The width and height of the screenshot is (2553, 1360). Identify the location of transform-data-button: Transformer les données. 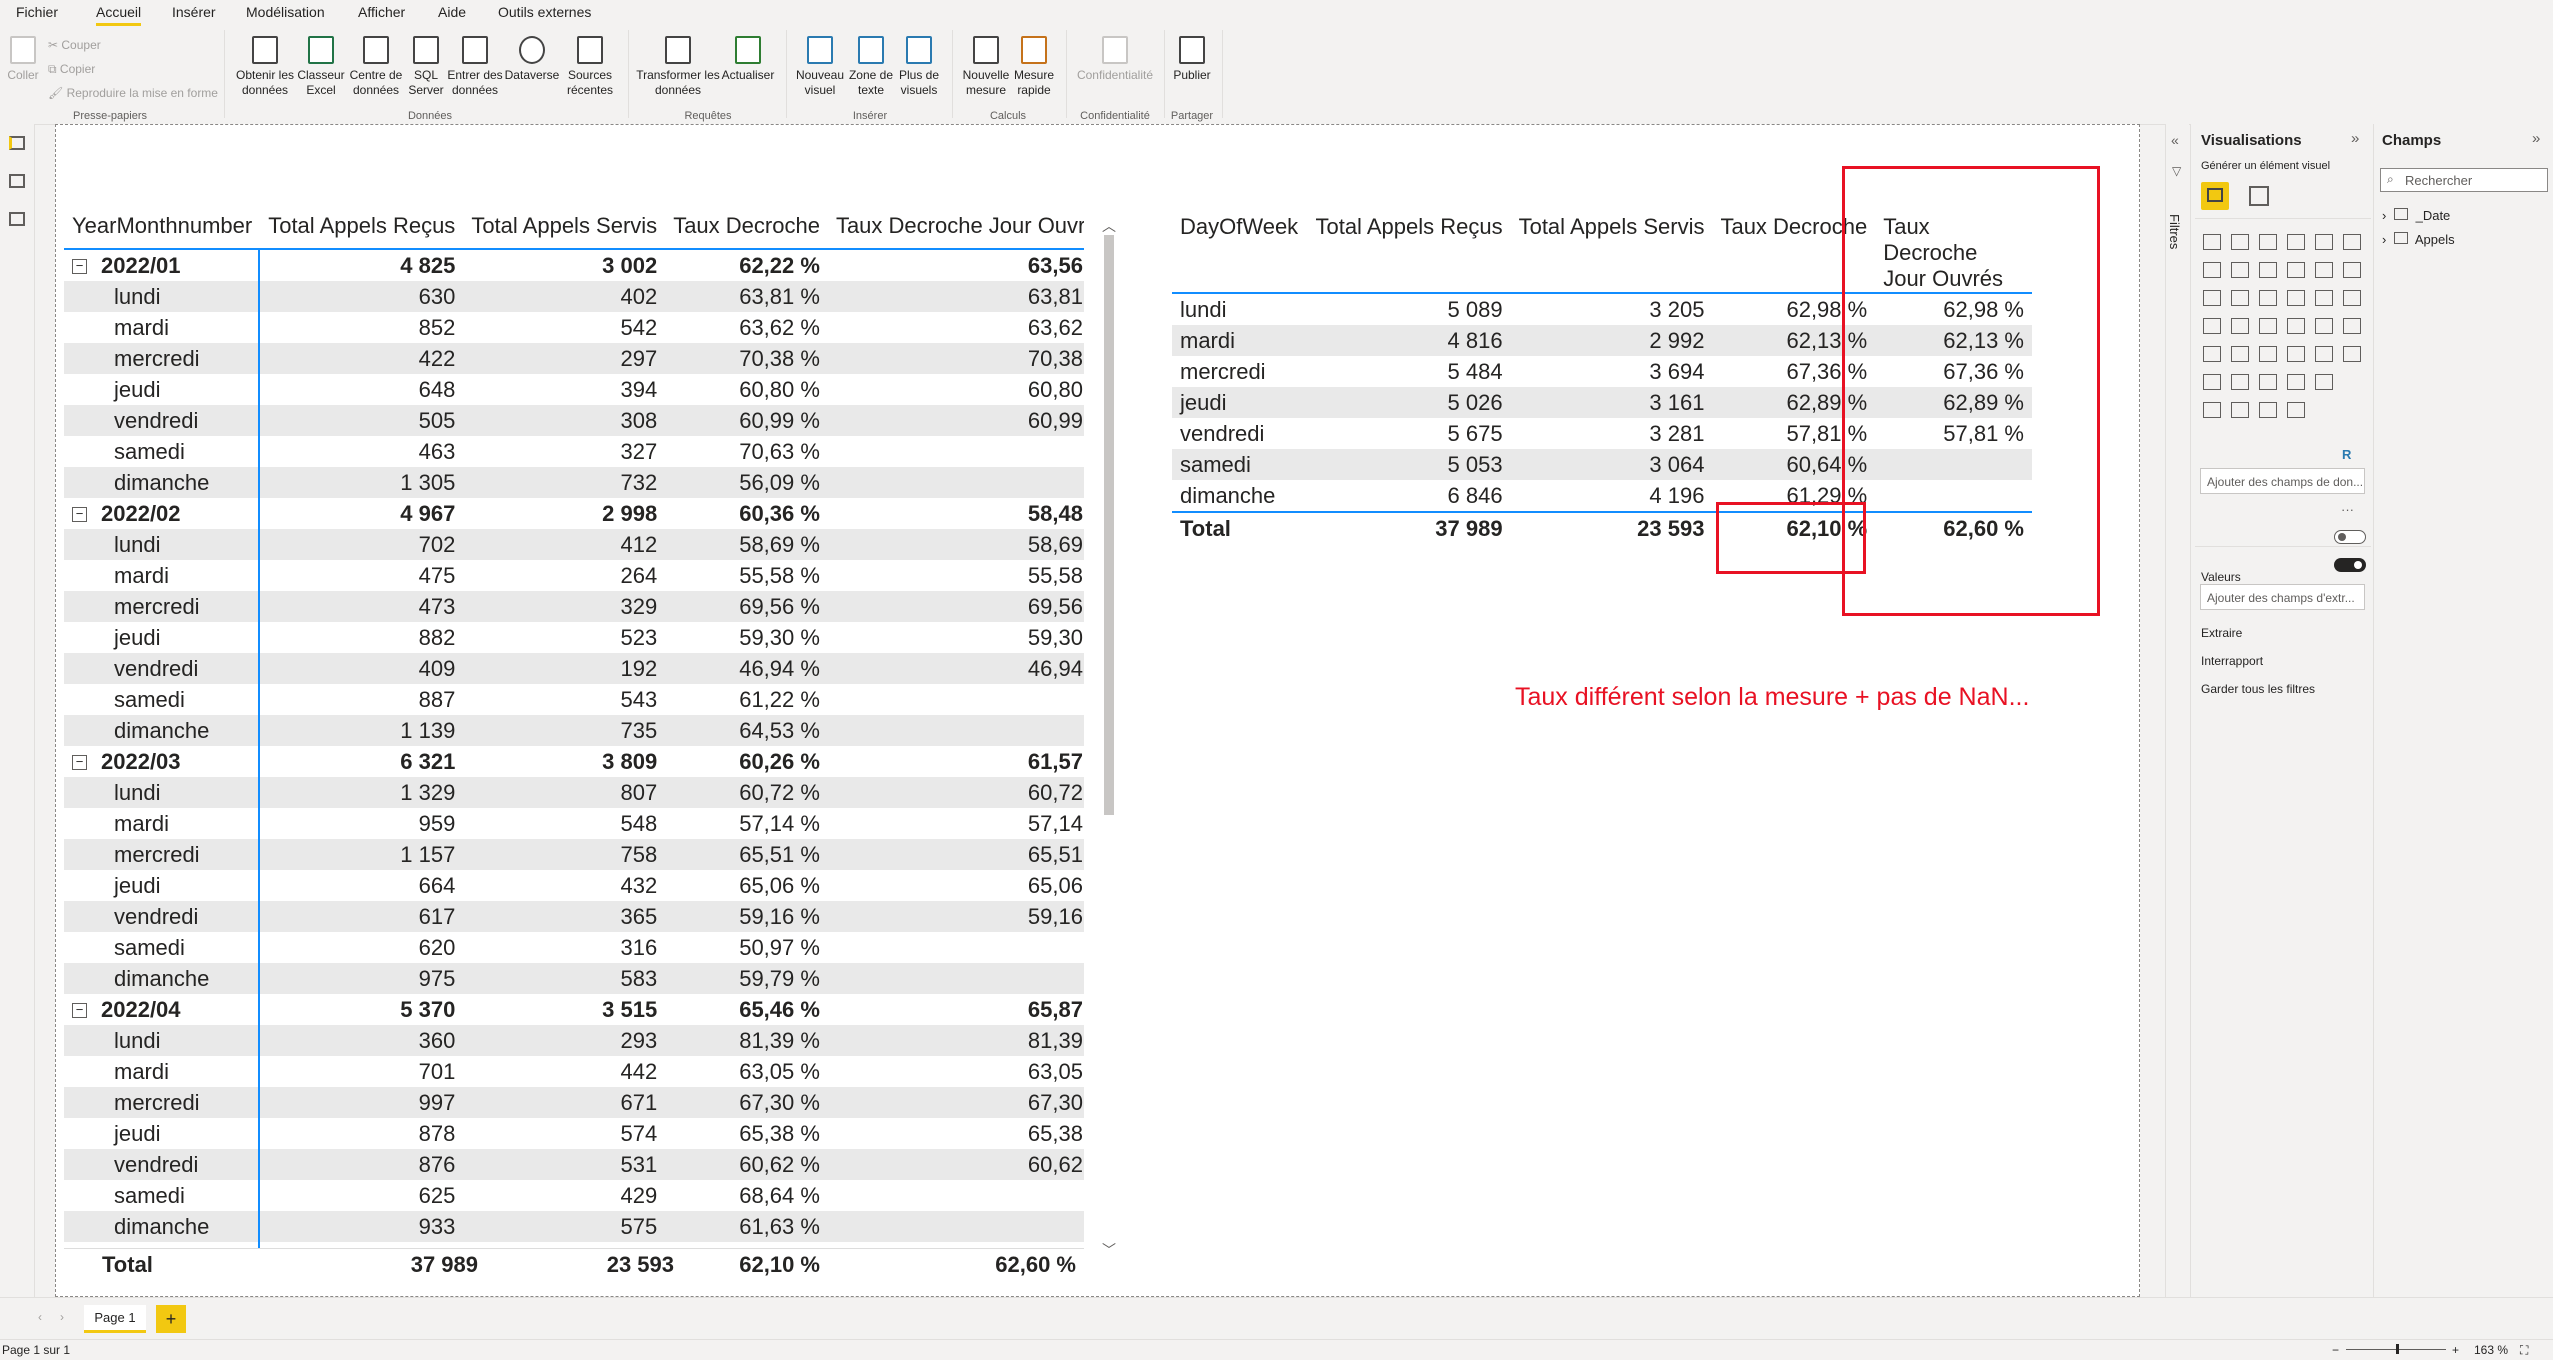
(678, 67).